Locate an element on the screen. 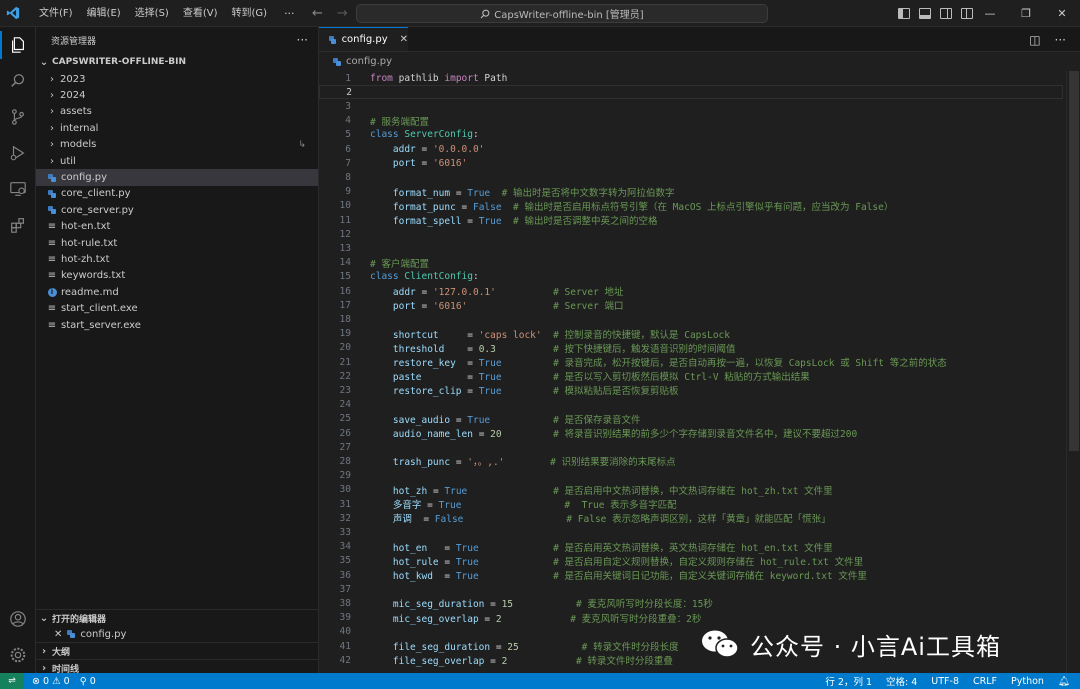 This screenshot has height=689, width=1080. tree-item-models: › models ↳ is located at coordinates (177, 145).